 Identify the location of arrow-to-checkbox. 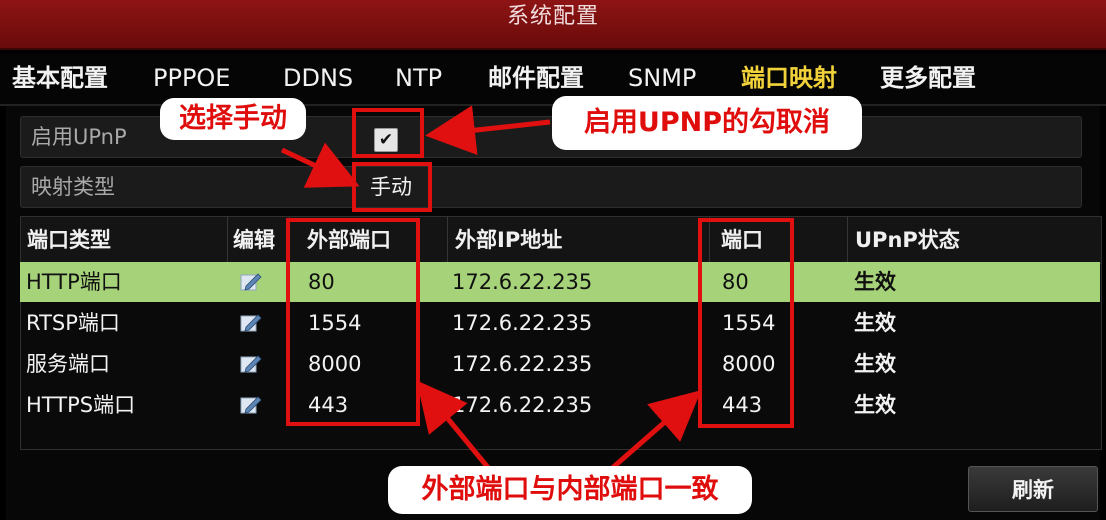
(488, 130).